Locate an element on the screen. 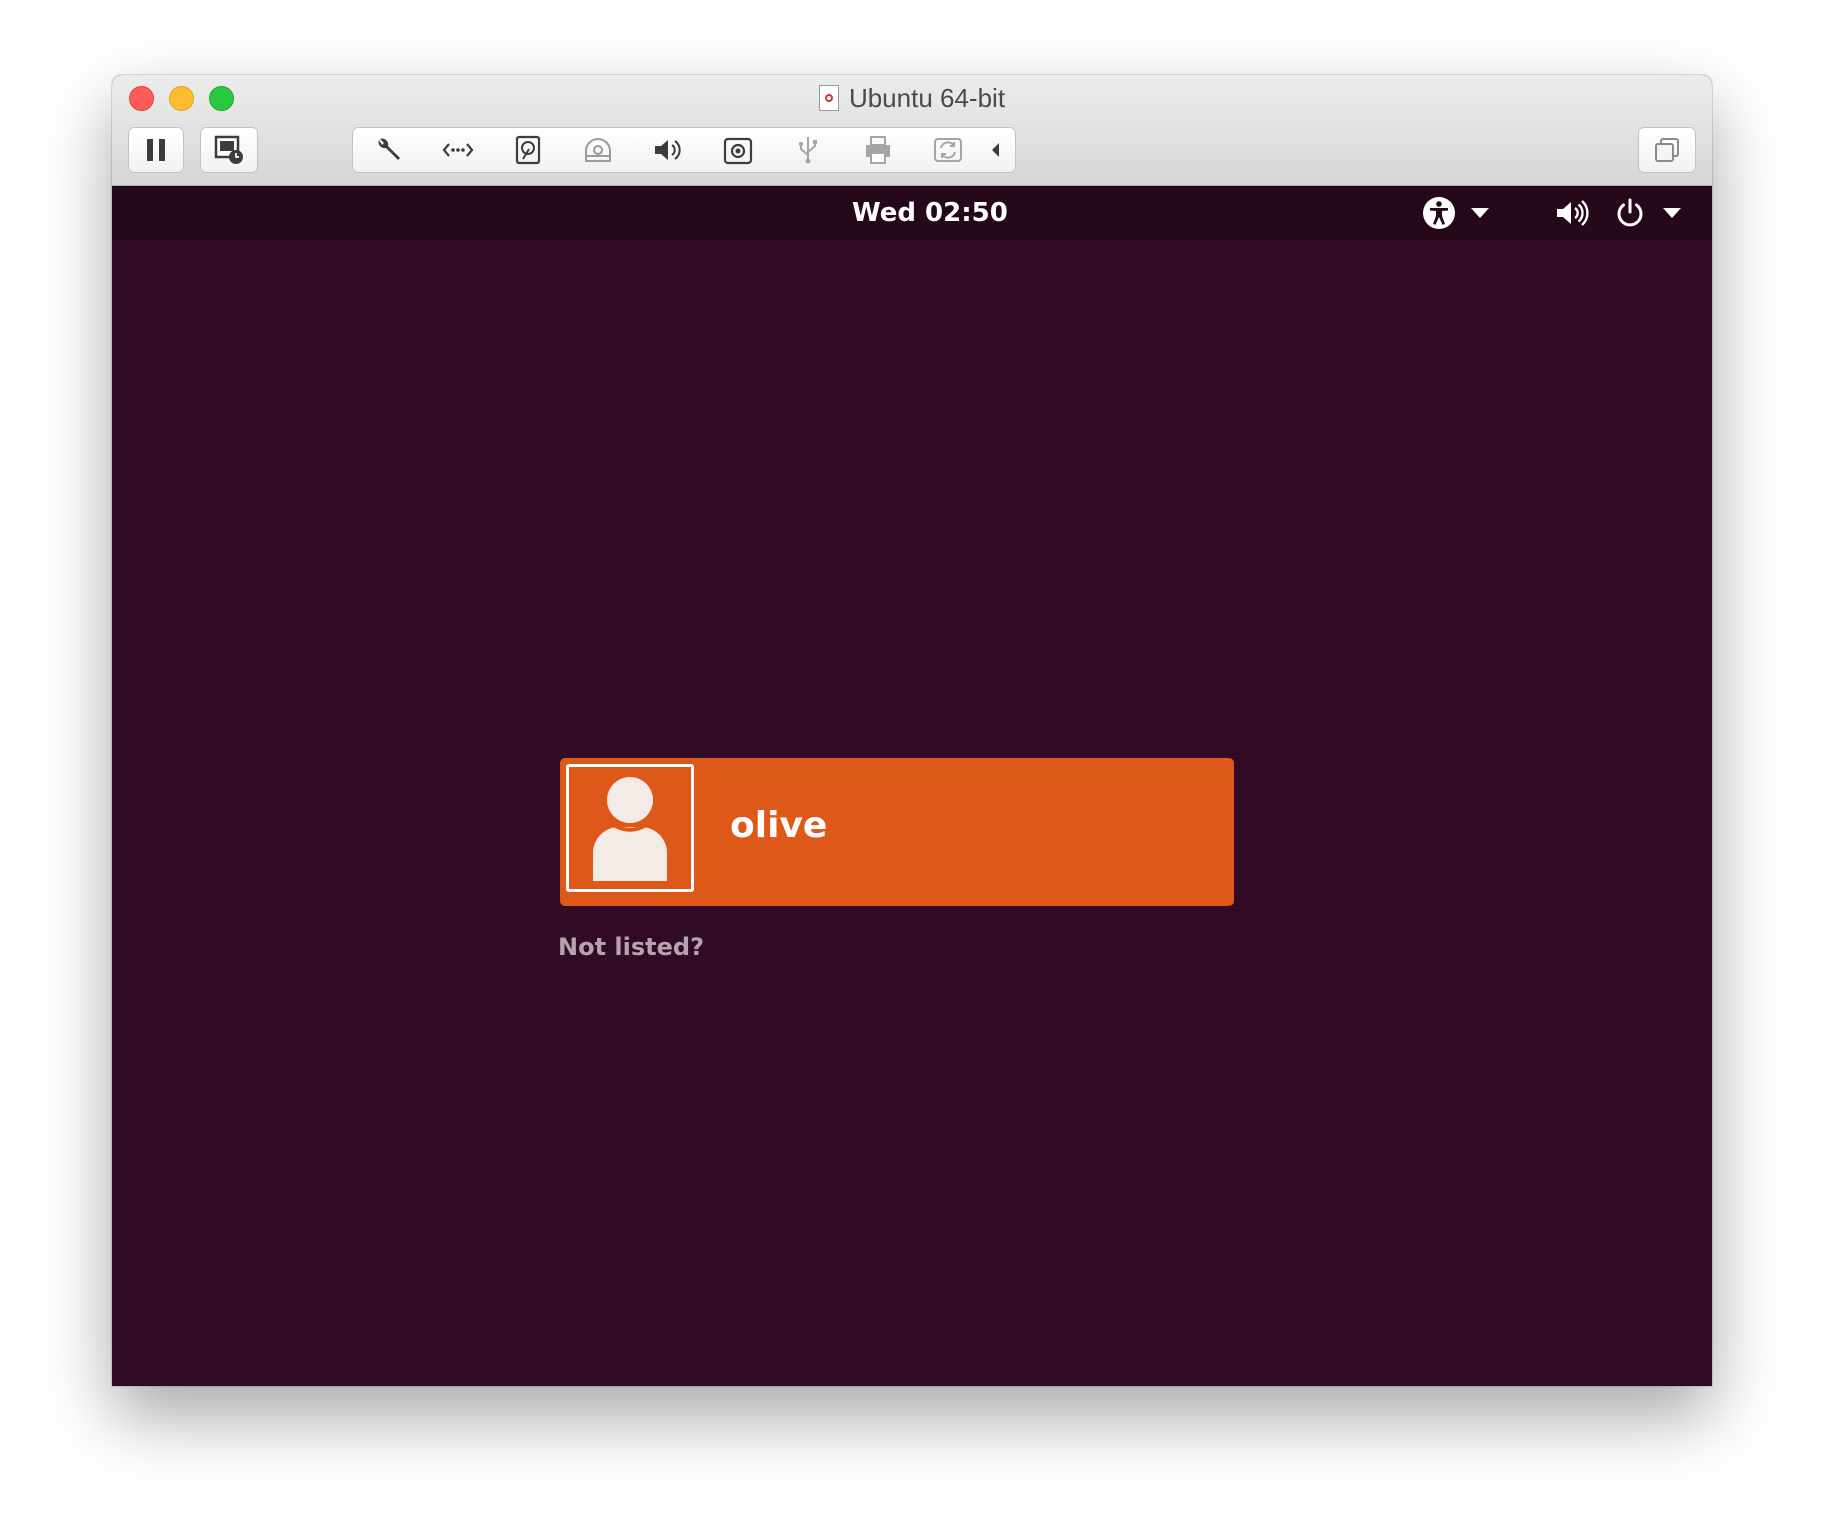 The width and height of the screenshot is (1824, 1534). power-menu is located at coordinates (1648, 213).